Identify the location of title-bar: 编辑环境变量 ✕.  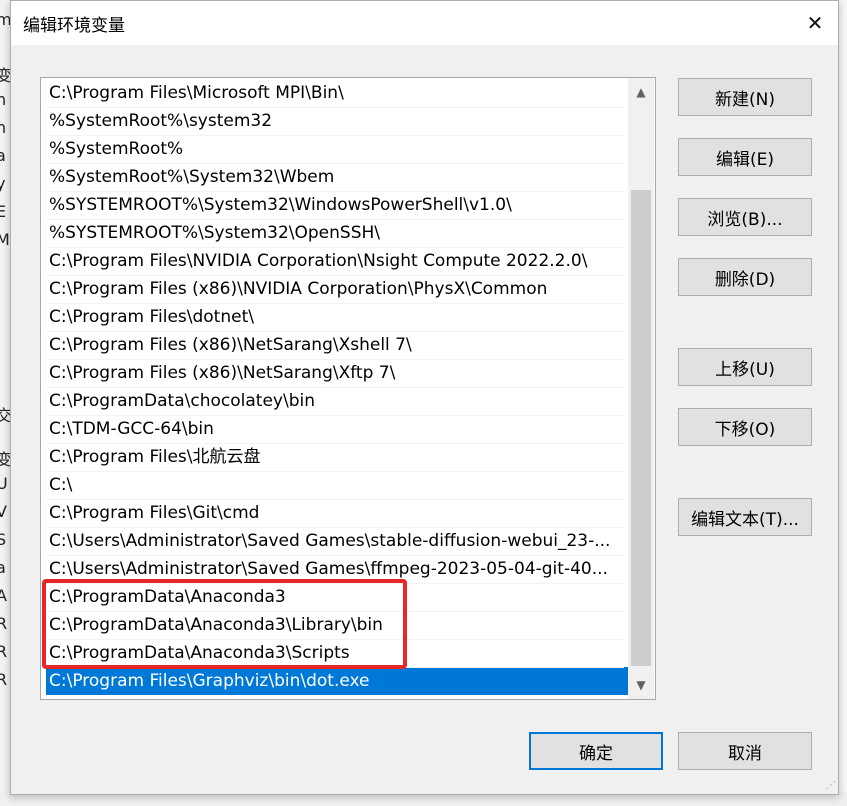
(424, 23).